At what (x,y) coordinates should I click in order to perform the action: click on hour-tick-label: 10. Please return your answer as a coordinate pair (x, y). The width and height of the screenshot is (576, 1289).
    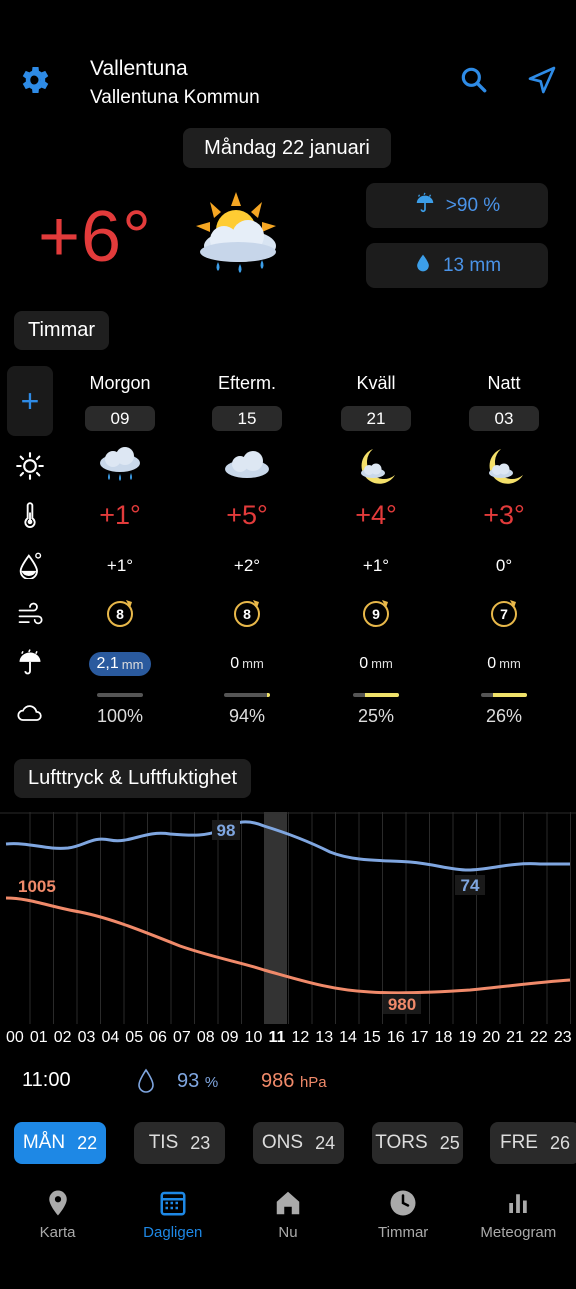
    Looking at the image, I should click on (254, 1039).